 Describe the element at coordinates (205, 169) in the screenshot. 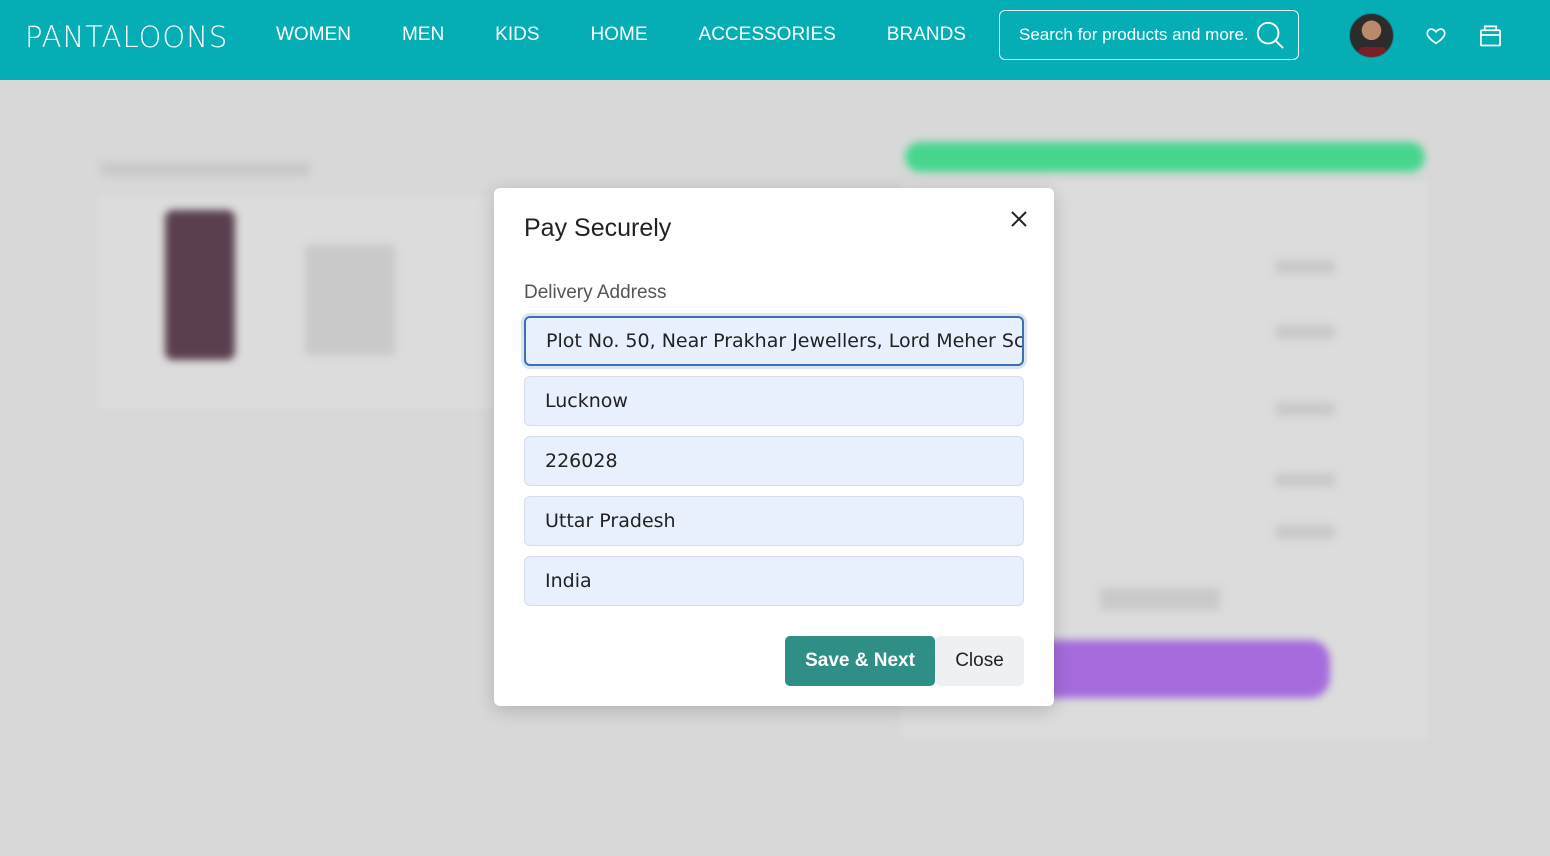

I see `cart-heading-placeholder` at that location.